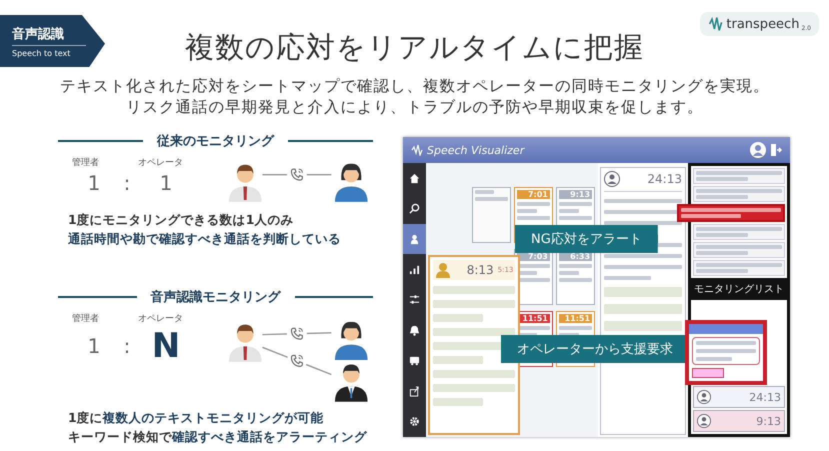 Image resolution: width=829 pixels, height=451 pixels. I want to click on section-heading: 音声認識モニタリング, so click(215, 297).